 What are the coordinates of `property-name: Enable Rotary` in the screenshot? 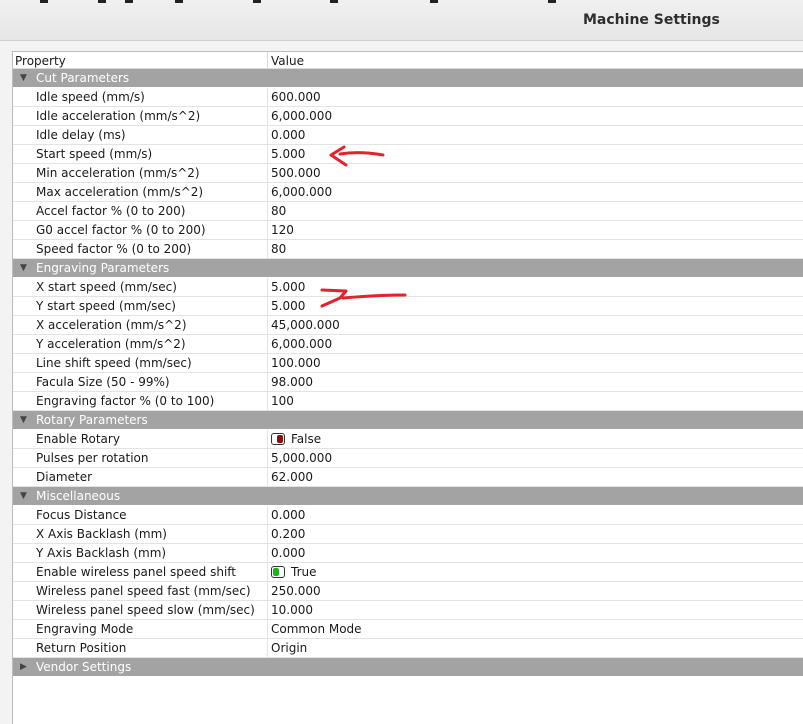 It's located at (78, 439).